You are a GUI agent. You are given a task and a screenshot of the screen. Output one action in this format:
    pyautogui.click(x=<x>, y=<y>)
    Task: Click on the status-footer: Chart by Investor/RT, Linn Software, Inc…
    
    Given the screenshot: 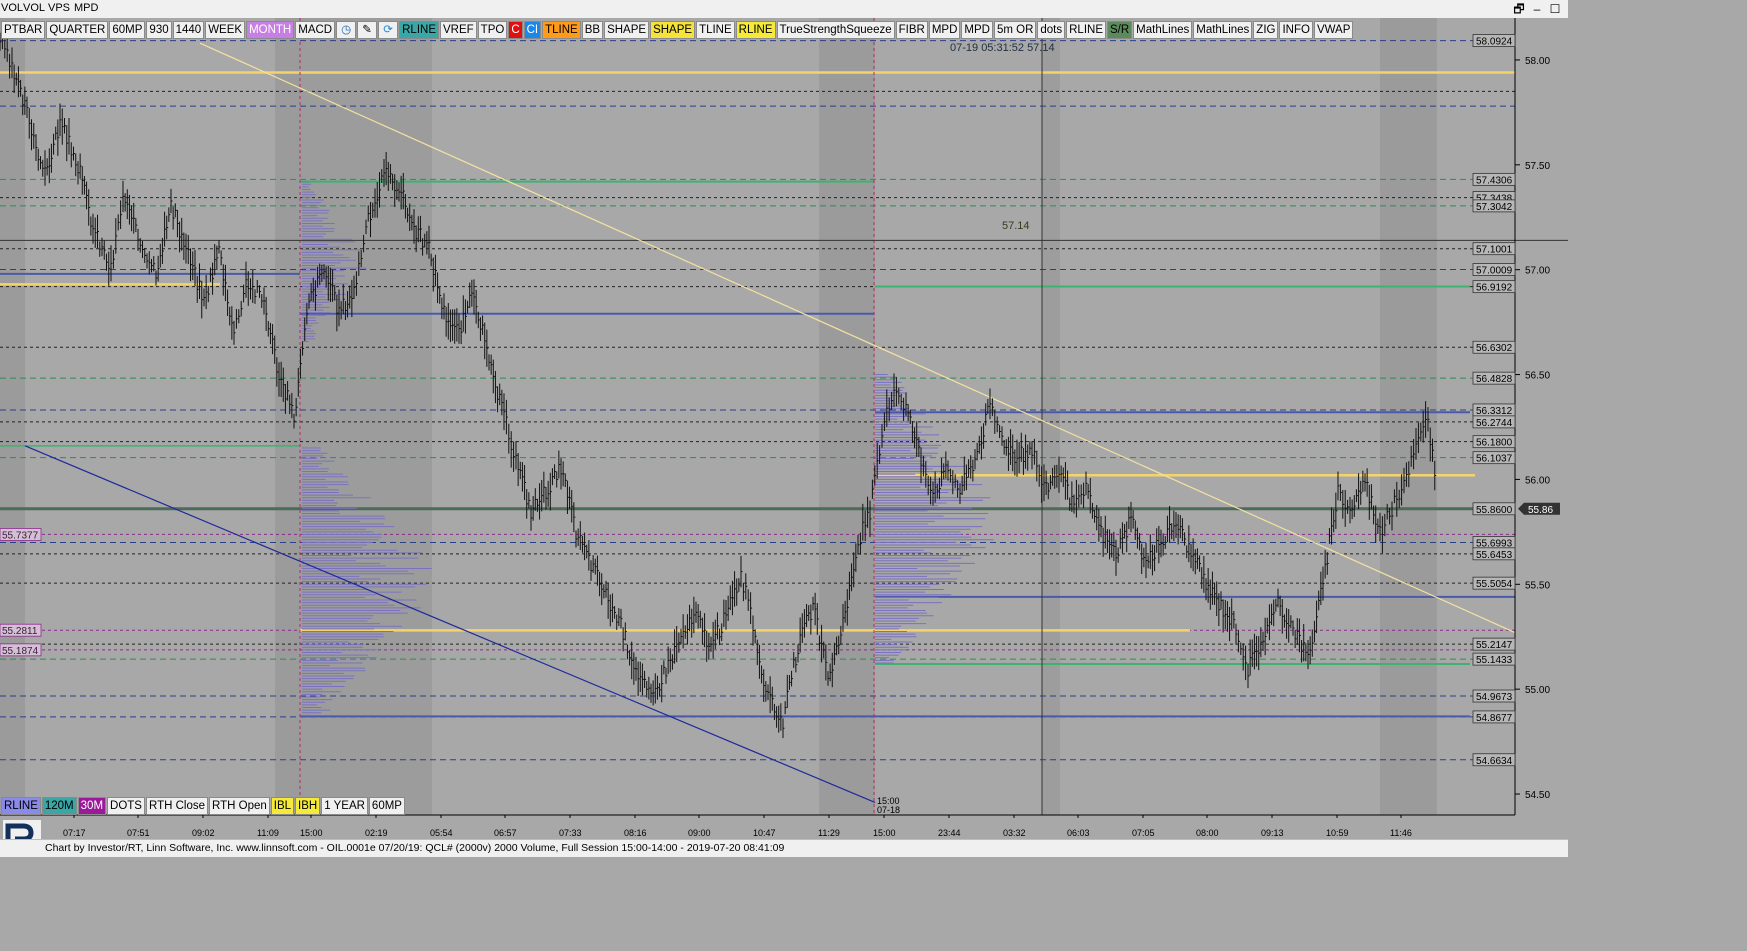 What is the action you would take?
    pyautogui.click(x=784, y=848)
    